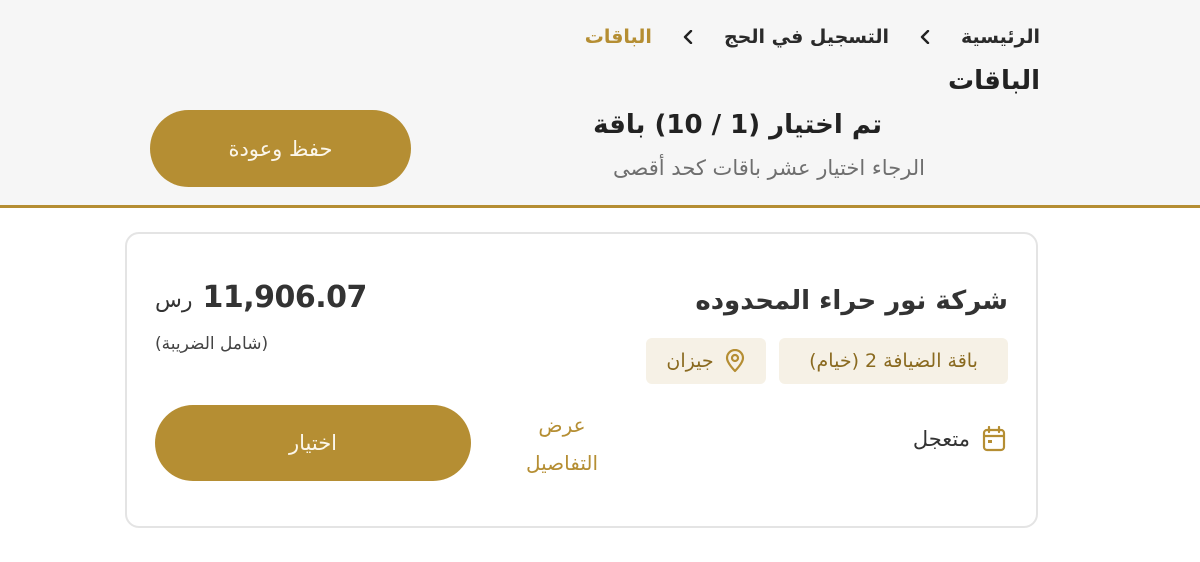 This screenshot has height=562, width=1200. What do you see at coordinates (313, 443) in the screenshot?
I see `select-package-button: اختيار` at bounding box center [313, 443].